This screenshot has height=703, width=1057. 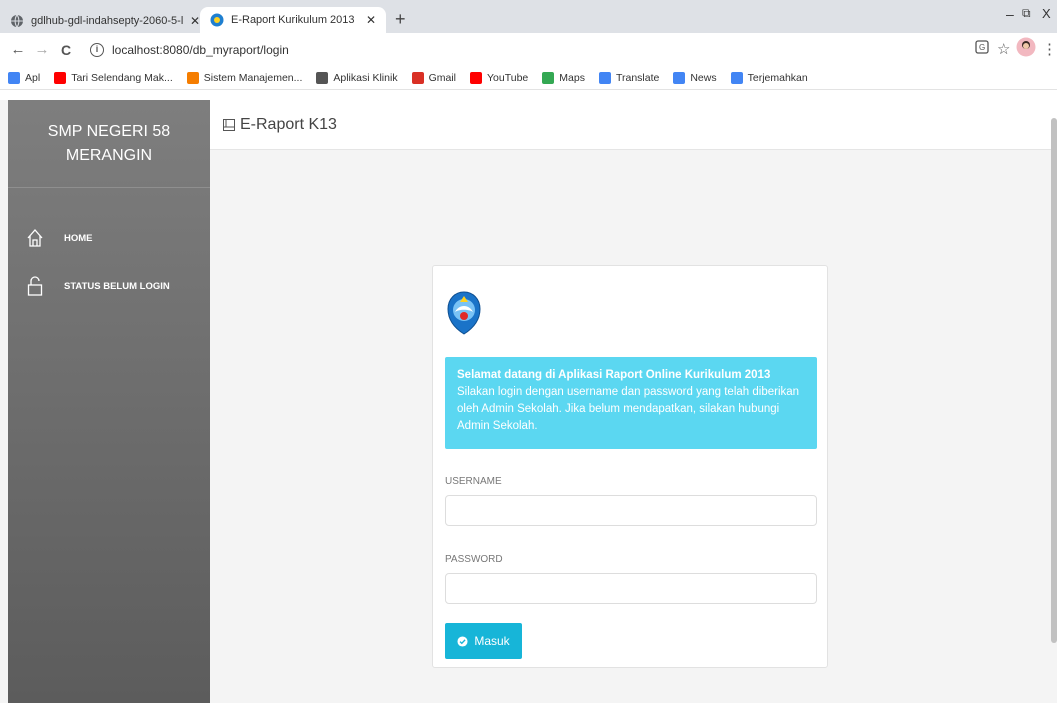 I want to click on tutwuri-favicon-icon, so click(x=217, y=20).